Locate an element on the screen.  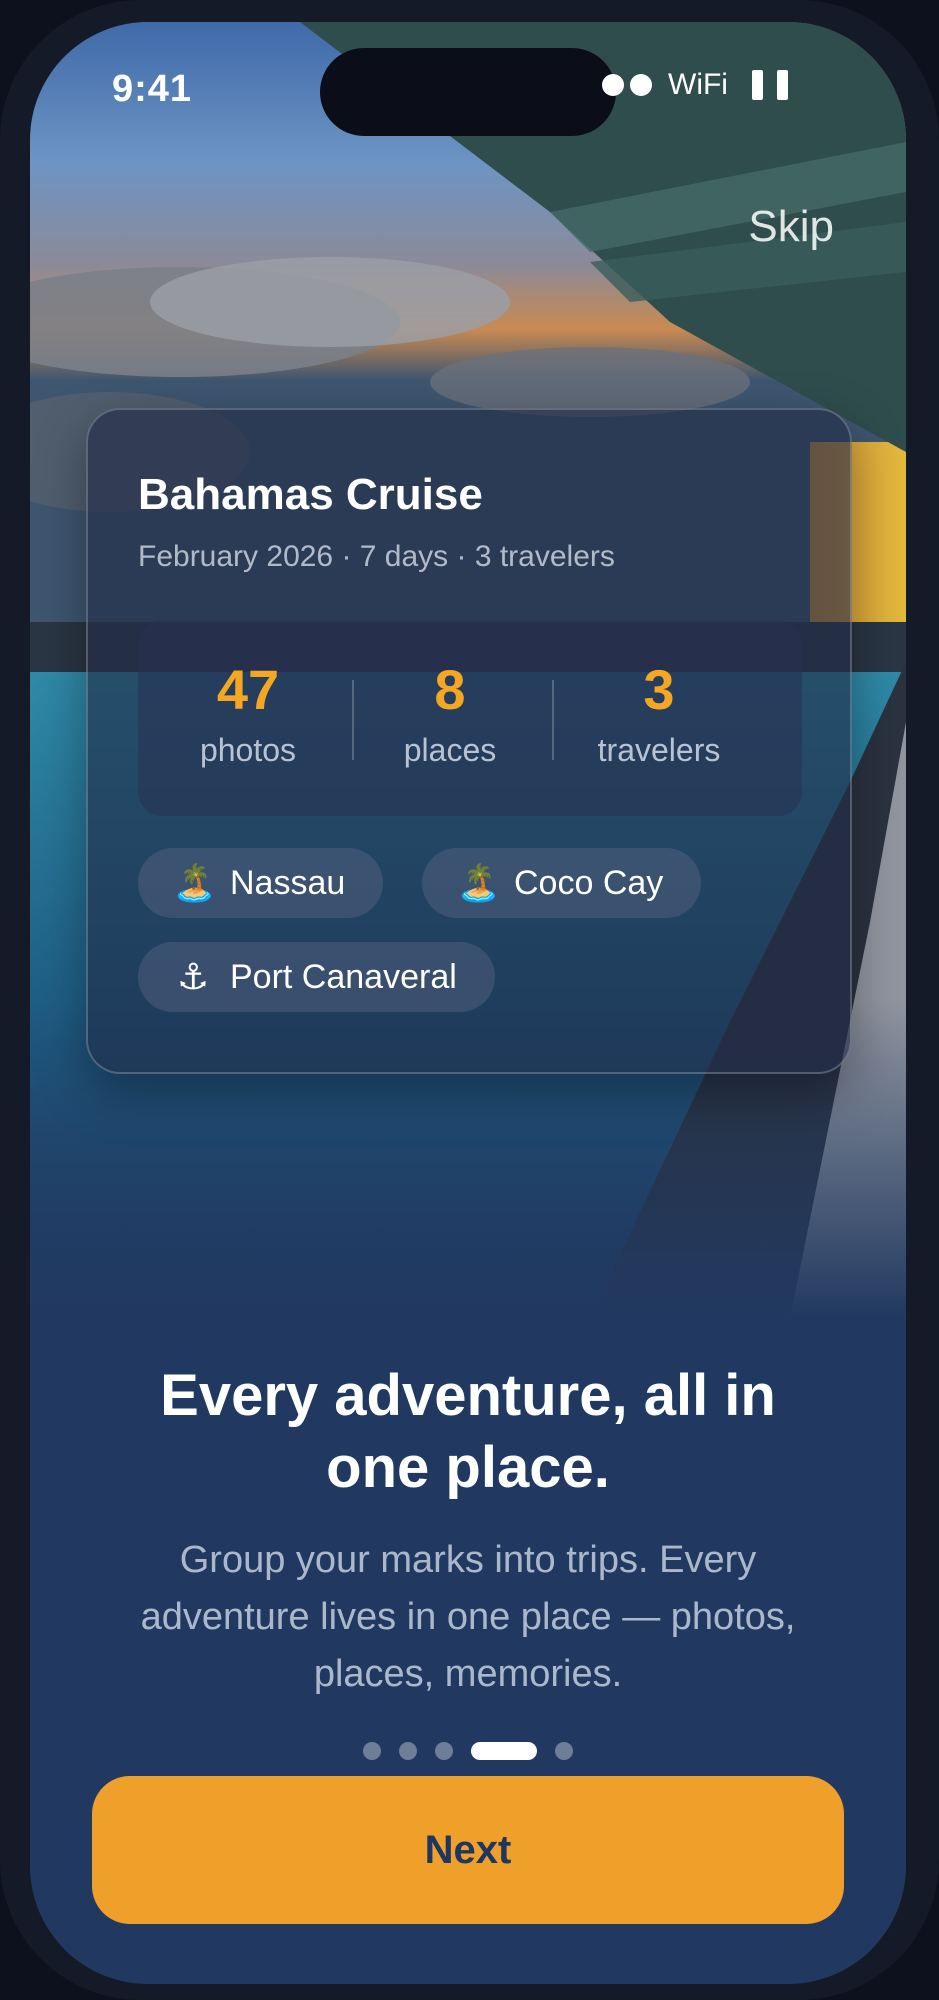
place-chip-nassau: 🏝️ Nassau is located at coordinates (261, 883).